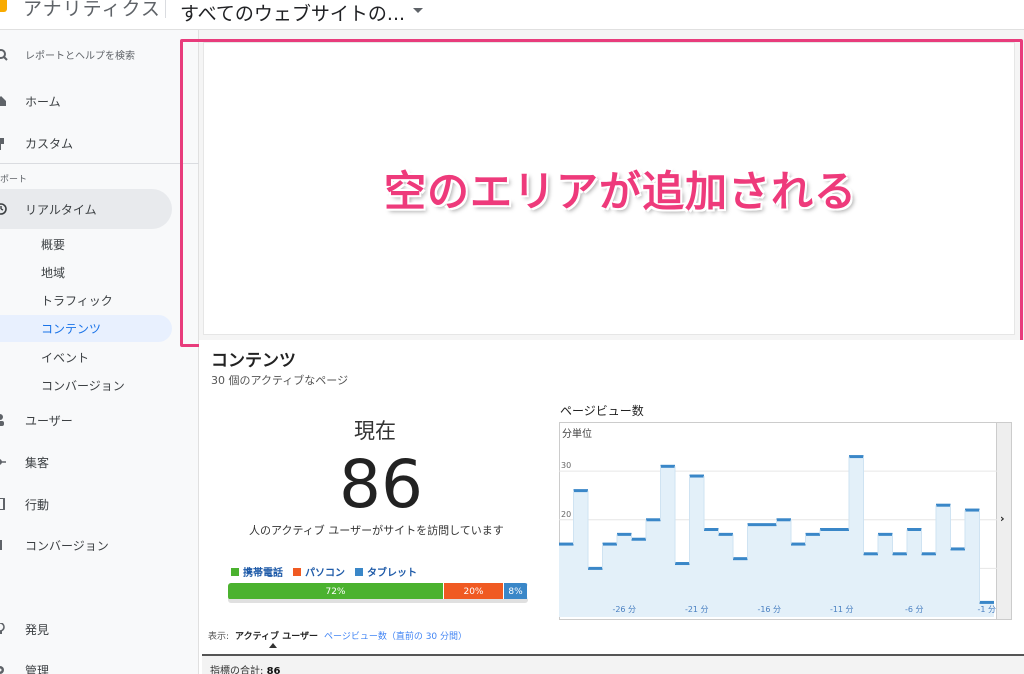 This screenshot has height=674, width=1024. What do you see at coordinates (2, 420) in the screenshot?
I see `person-icon` at bounding box center [2, 420].